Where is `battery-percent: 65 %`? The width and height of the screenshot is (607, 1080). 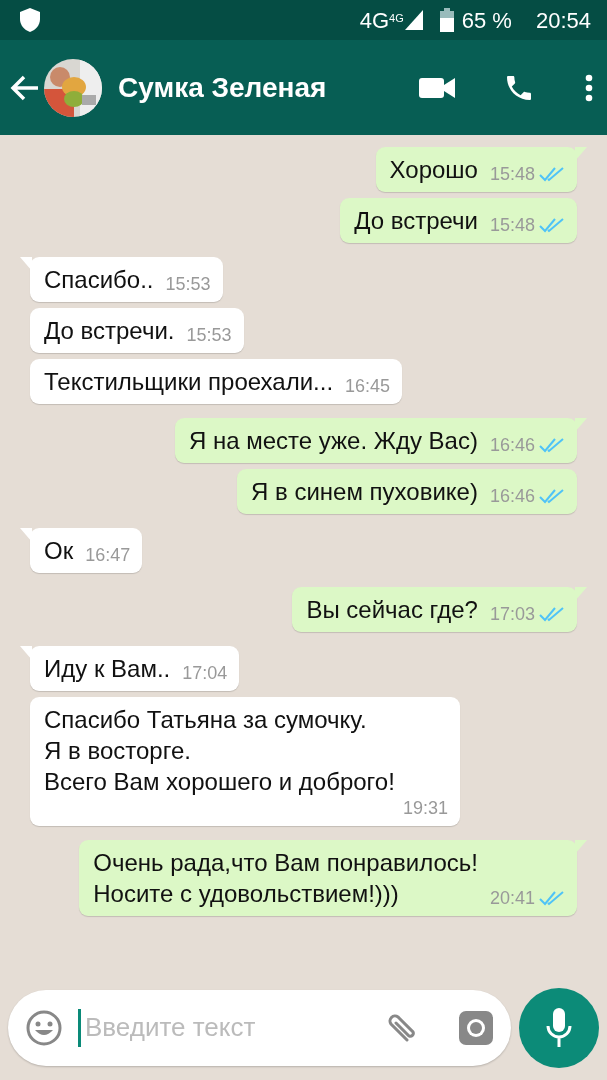
battery-percent: 65 % is located at coordinates (486, 20).